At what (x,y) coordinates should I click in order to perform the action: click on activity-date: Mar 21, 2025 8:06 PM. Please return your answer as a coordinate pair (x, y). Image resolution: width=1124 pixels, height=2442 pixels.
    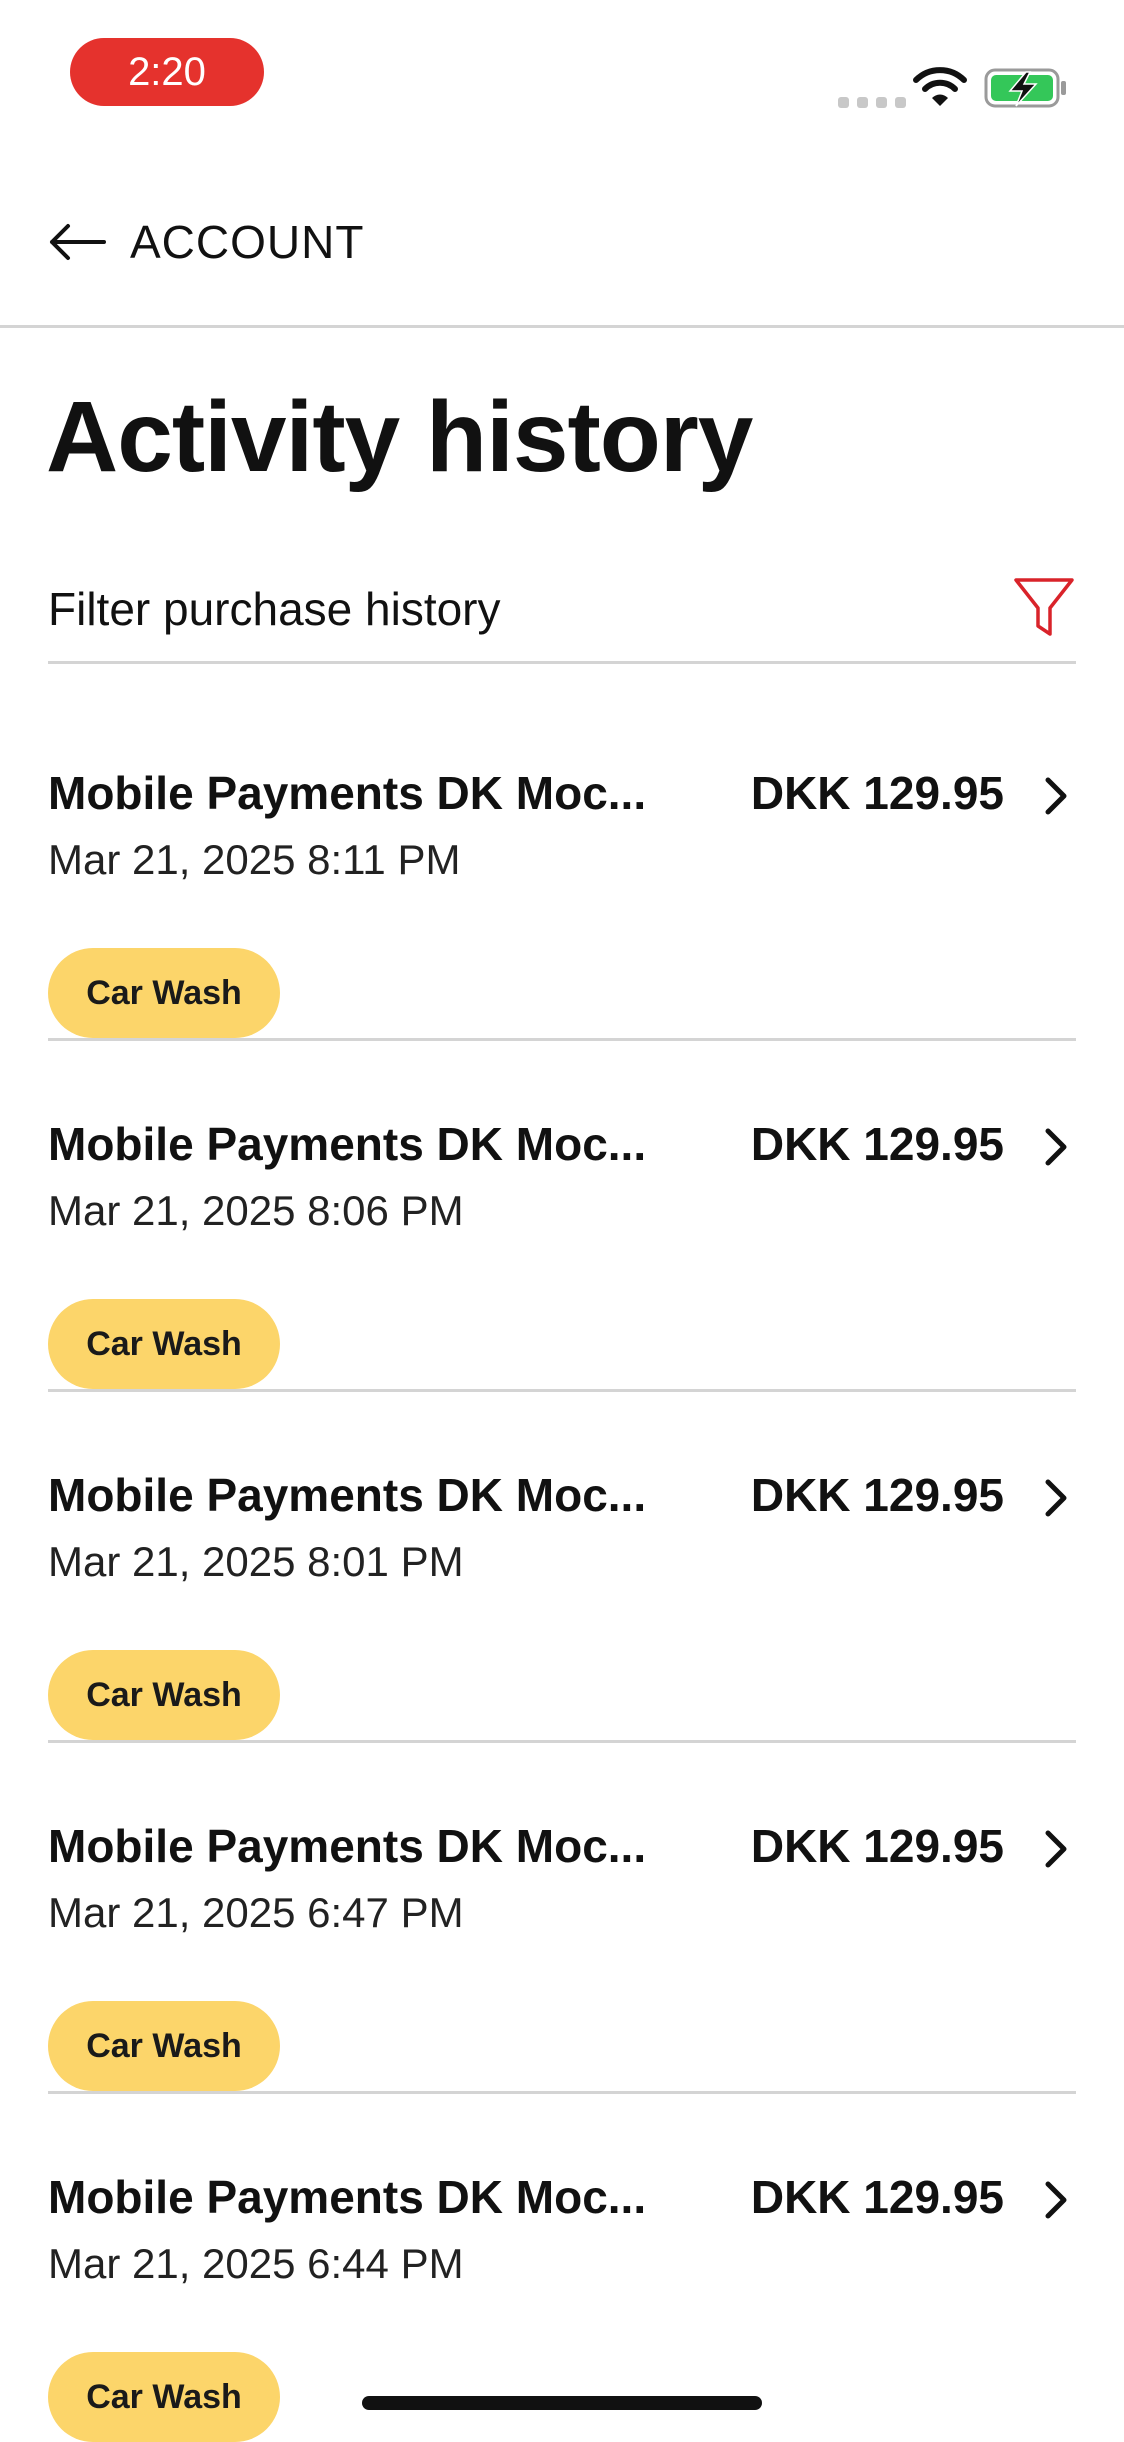
    Looking at the image, I should click on (256, 1210).